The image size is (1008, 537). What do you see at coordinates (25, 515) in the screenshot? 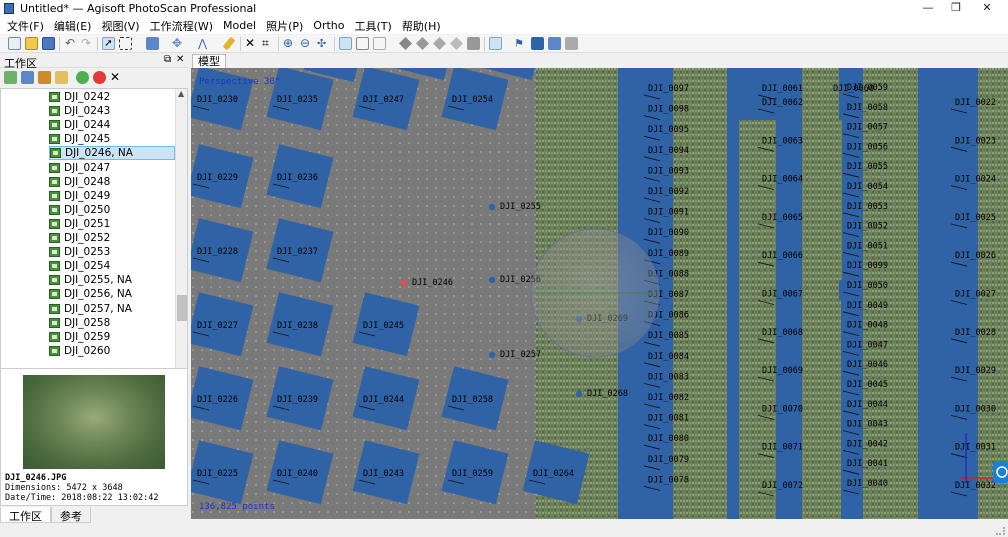
I see `tab-workspace: 工作区` at bounding box center [25, 515].